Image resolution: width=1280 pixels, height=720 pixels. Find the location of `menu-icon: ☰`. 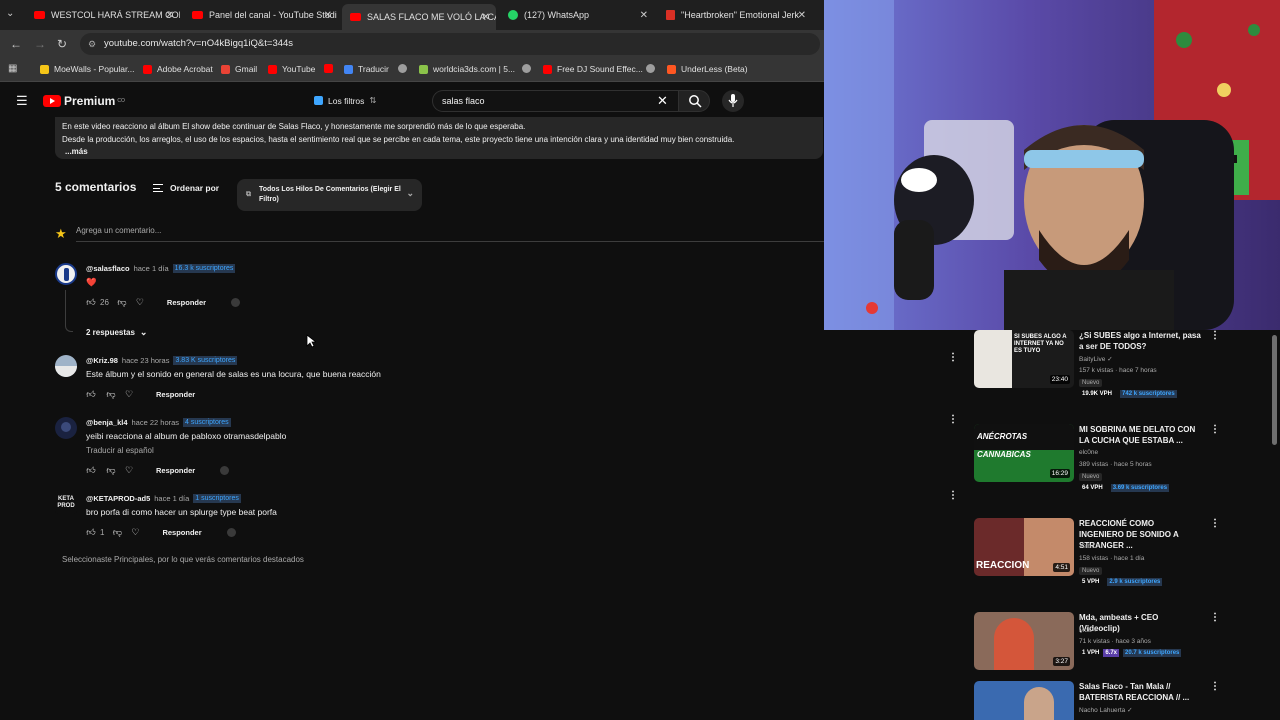

menu-icon: ☰ is located at coordinates (22, 101).